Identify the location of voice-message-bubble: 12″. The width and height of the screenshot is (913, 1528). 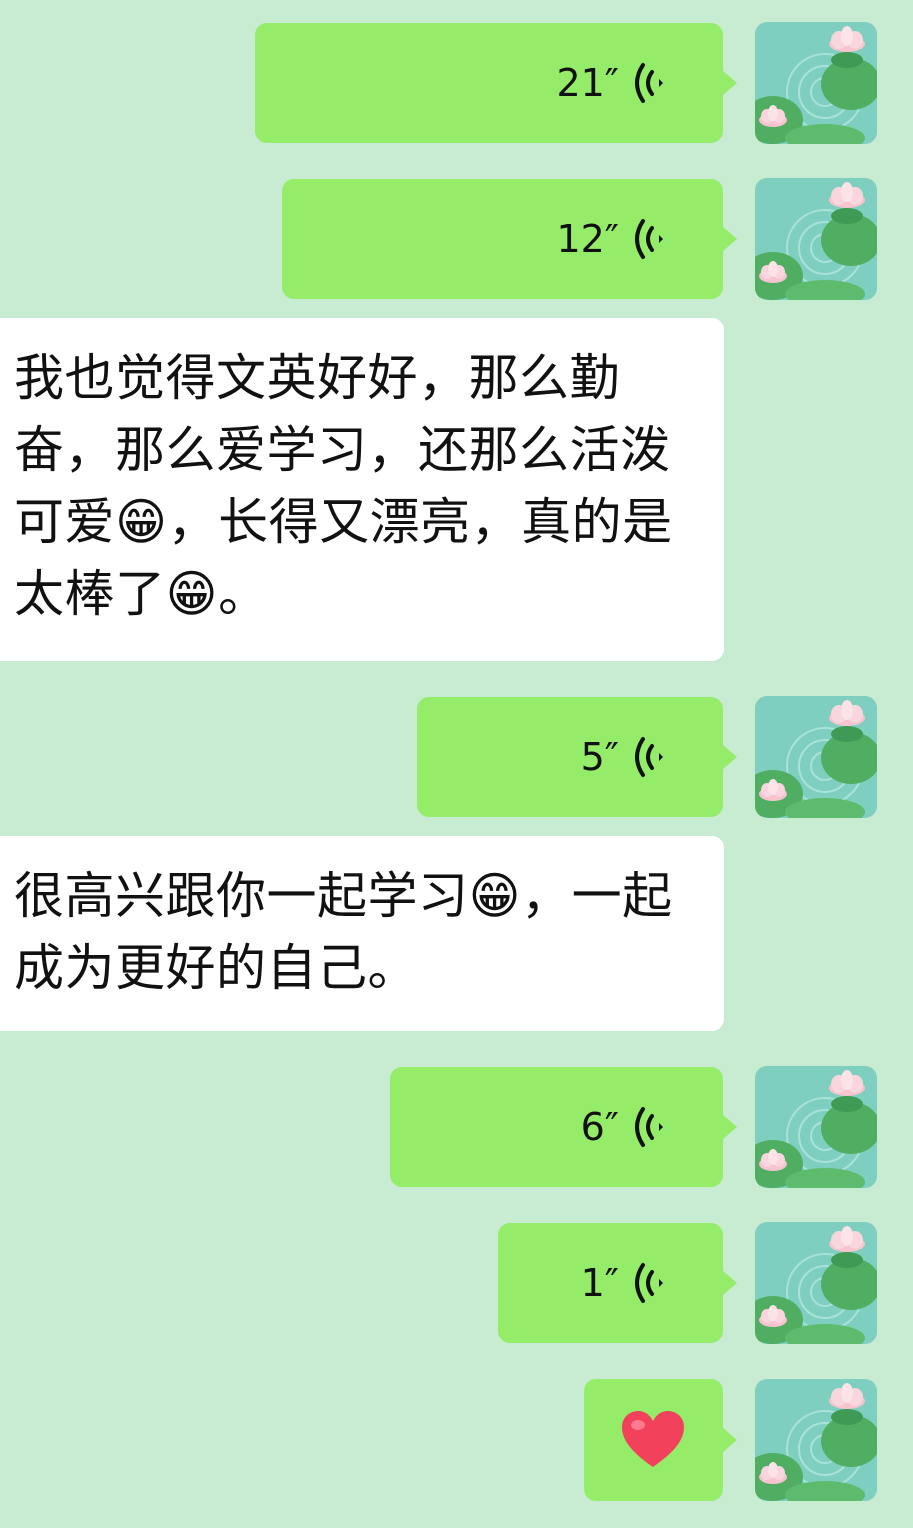
(509, 239).